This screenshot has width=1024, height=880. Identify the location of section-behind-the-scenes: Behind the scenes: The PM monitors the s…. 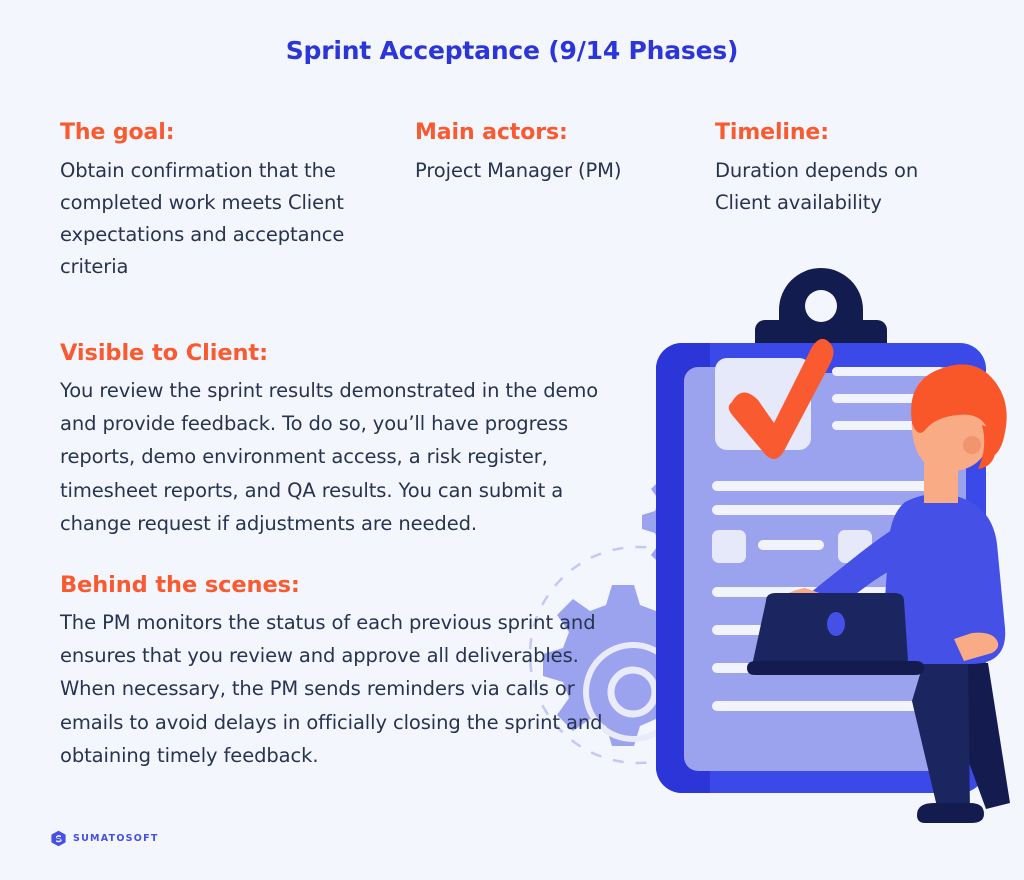
(340, 672).